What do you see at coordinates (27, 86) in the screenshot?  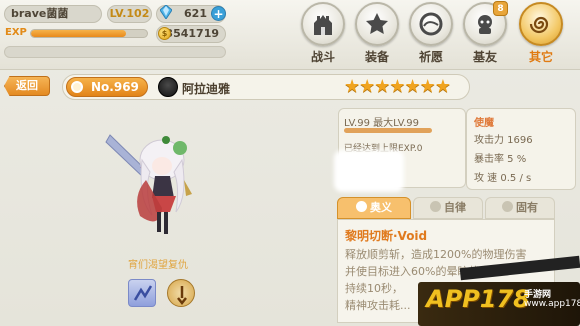 I see `back-button: 返回` at bounding box center [27, 86].